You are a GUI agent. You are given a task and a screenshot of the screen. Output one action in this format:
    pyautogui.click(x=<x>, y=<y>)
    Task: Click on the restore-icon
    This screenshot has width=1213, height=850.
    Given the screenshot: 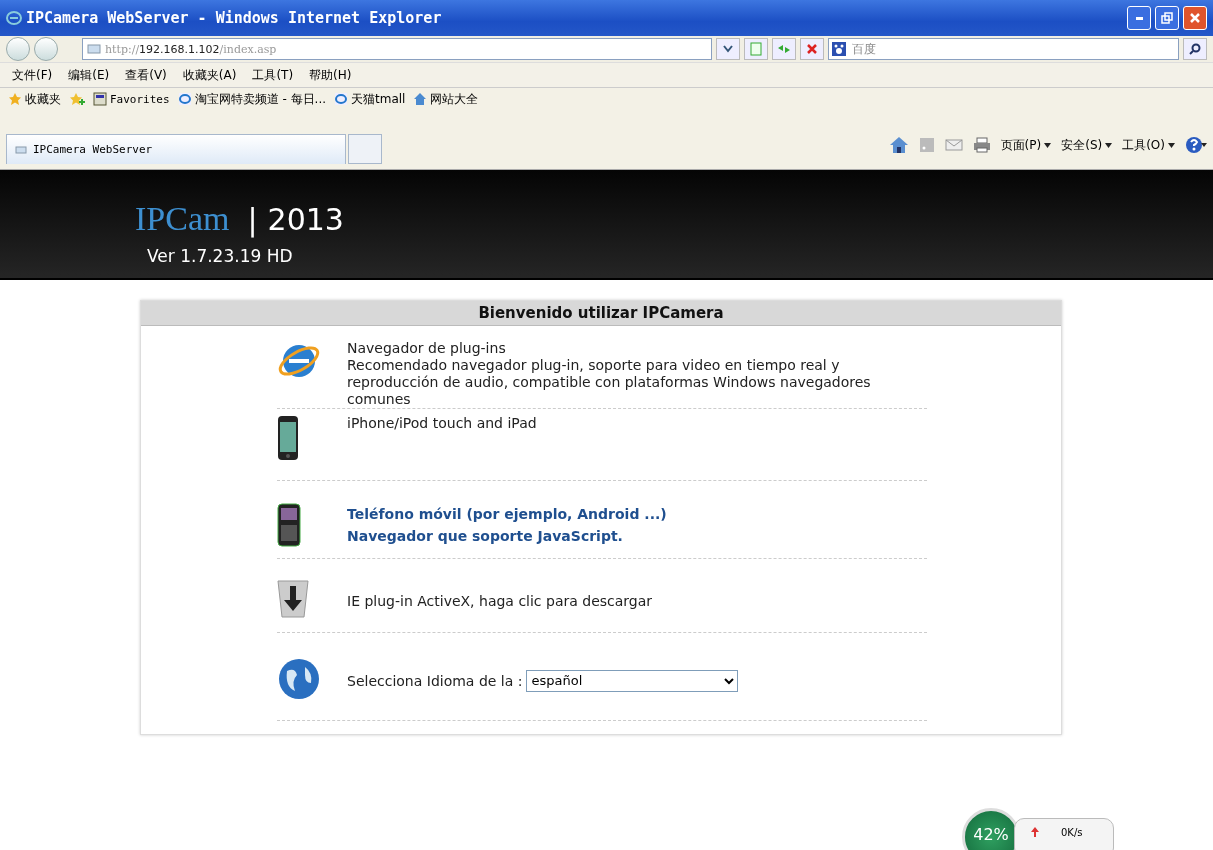 What is the action you would take?
    pyautogui.click(x=1167, y=18)
    